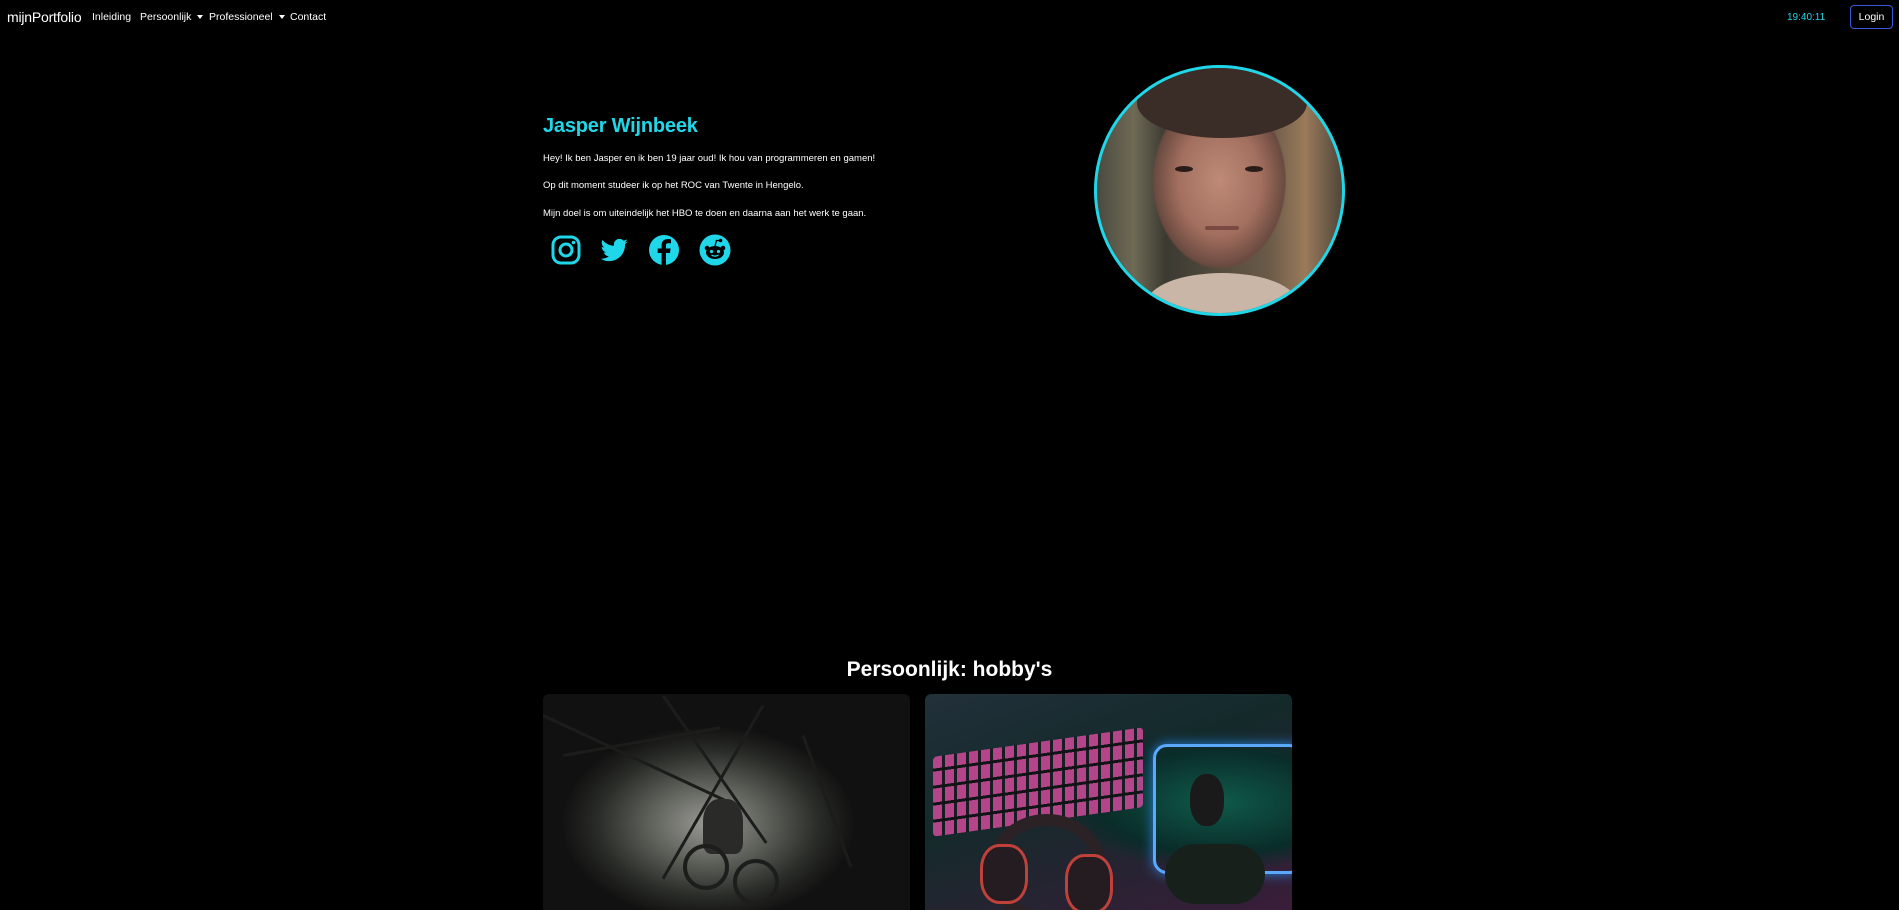 Image resolution: width=1899 pixels, height=910 pixels. What do you see at coordinates (1108, 802) in the screenshot?
I see `hobby-card-gaming` at bounding box center [1108, 802].